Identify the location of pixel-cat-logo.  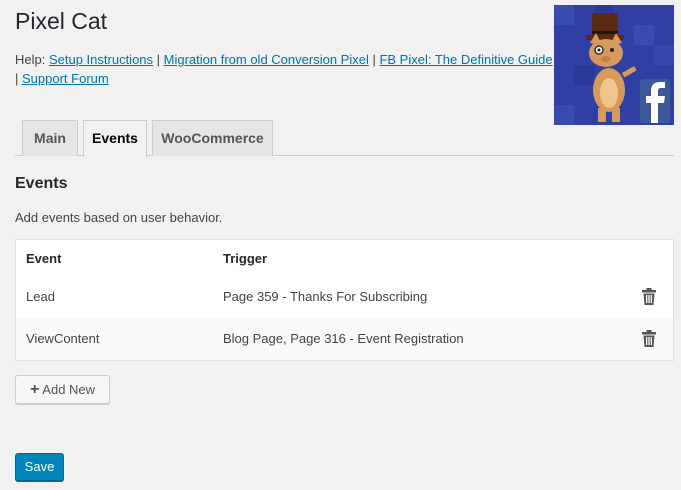
(614, 65).